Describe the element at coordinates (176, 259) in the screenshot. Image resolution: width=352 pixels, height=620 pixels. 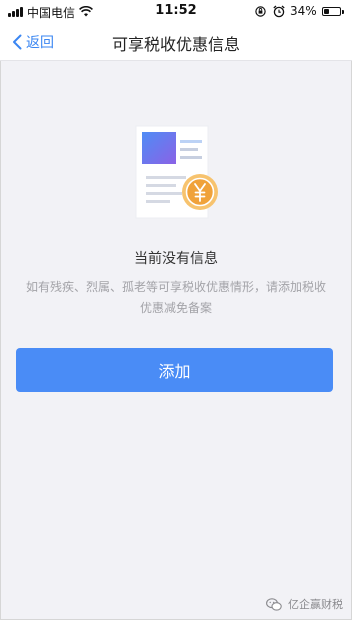
I see `empty-state-title: 当前没有信息` at that location.